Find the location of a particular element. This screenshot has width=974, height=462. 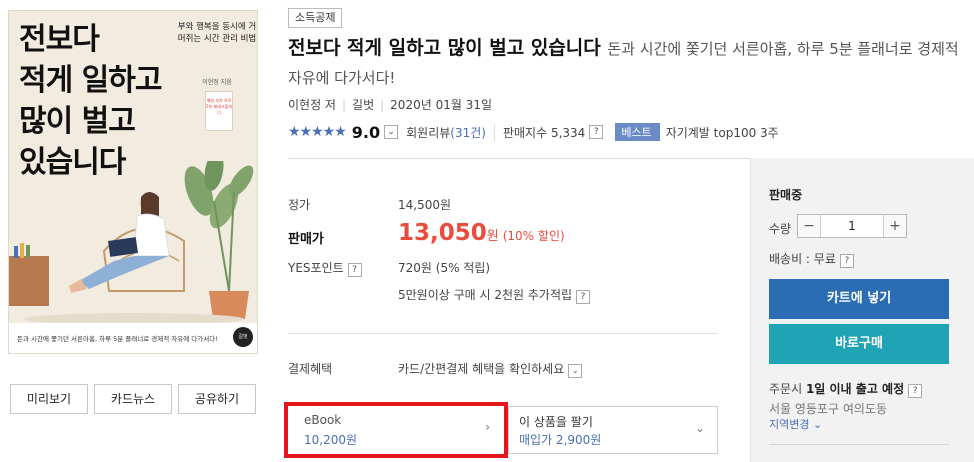

buy-now-button: 바로구매 is located at coordinates (859, 344).